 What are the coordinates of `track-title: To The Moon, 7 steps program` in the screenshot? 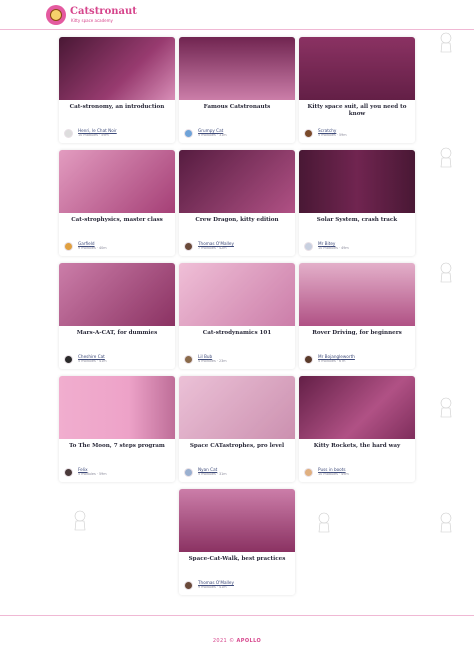 It's located at (117, 450).